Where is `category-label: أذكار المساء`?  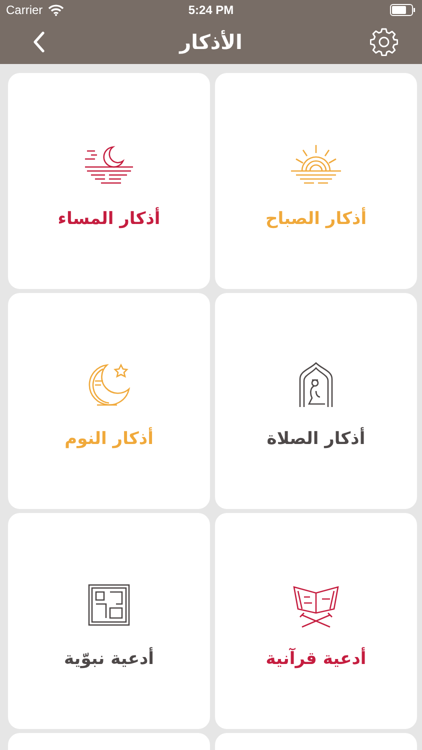
category-label: أذكار المساء is located at coordinates (109, 219).